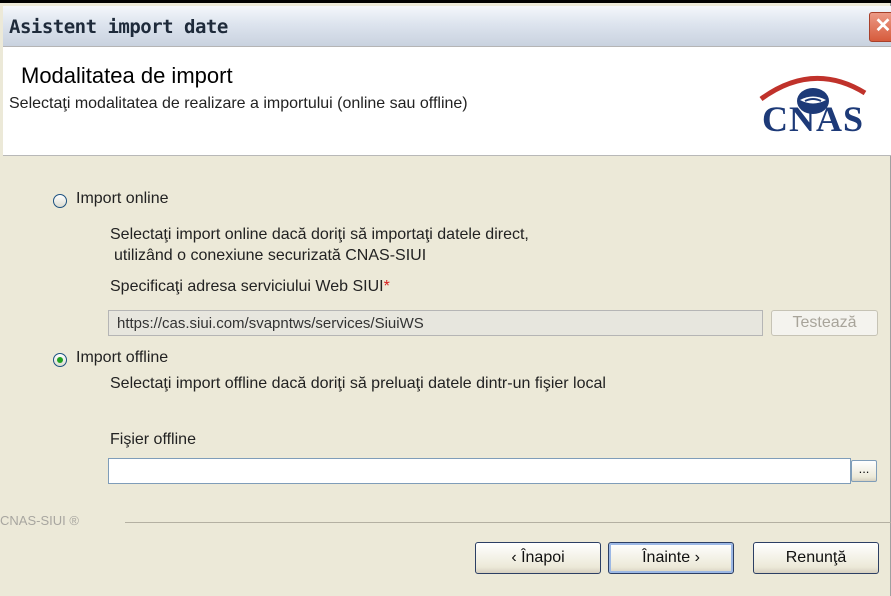 The image size is (891, 596). Describe the element at coordinates (122, 358) in the screenshot. I see `import-offline-label: Import offline` at that location.